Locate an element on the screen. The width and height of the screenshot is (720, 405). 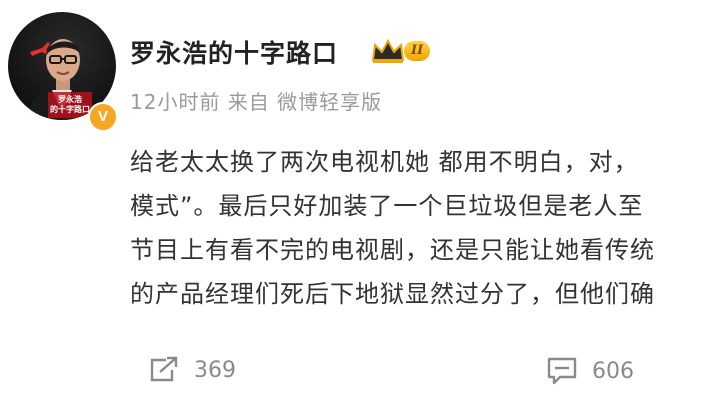
share-count: 369 is located at coordinates (215, 370).